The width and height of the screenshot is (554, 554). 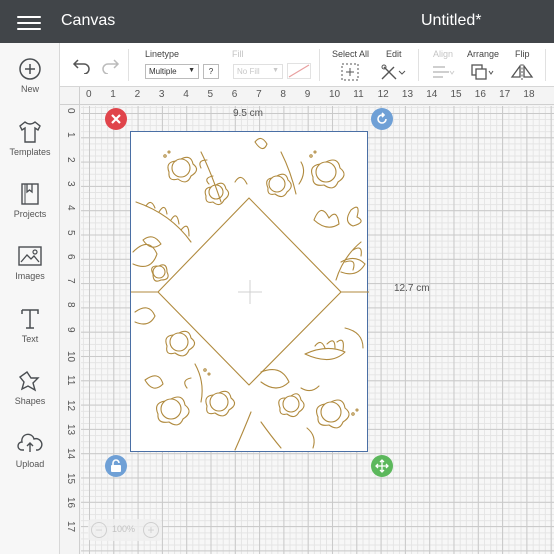 What do you see at coordinates (29, 89) in the screenshot?
I see `sidebar-item-label: New` at bounding box center [29, 89].